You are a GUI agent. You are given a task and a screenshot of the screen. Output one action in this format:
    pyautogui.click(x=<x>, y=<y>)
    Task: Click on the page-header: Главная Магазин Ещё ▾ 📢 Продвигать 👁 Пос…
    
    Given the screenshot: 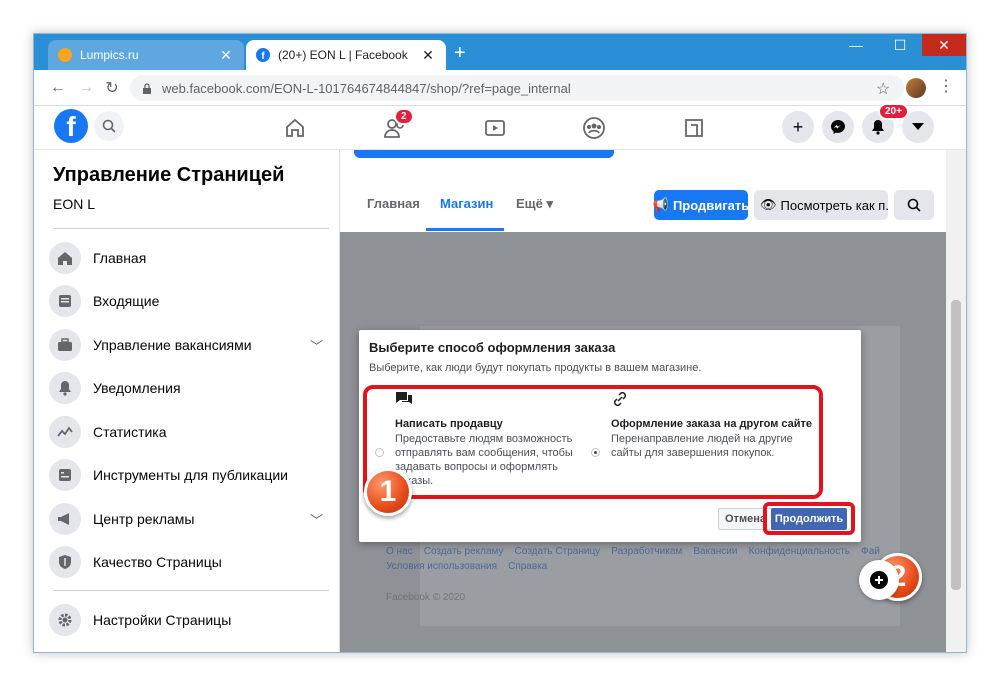 What is the action you would take?
    pyautogui.click(x=643, y=191)
    